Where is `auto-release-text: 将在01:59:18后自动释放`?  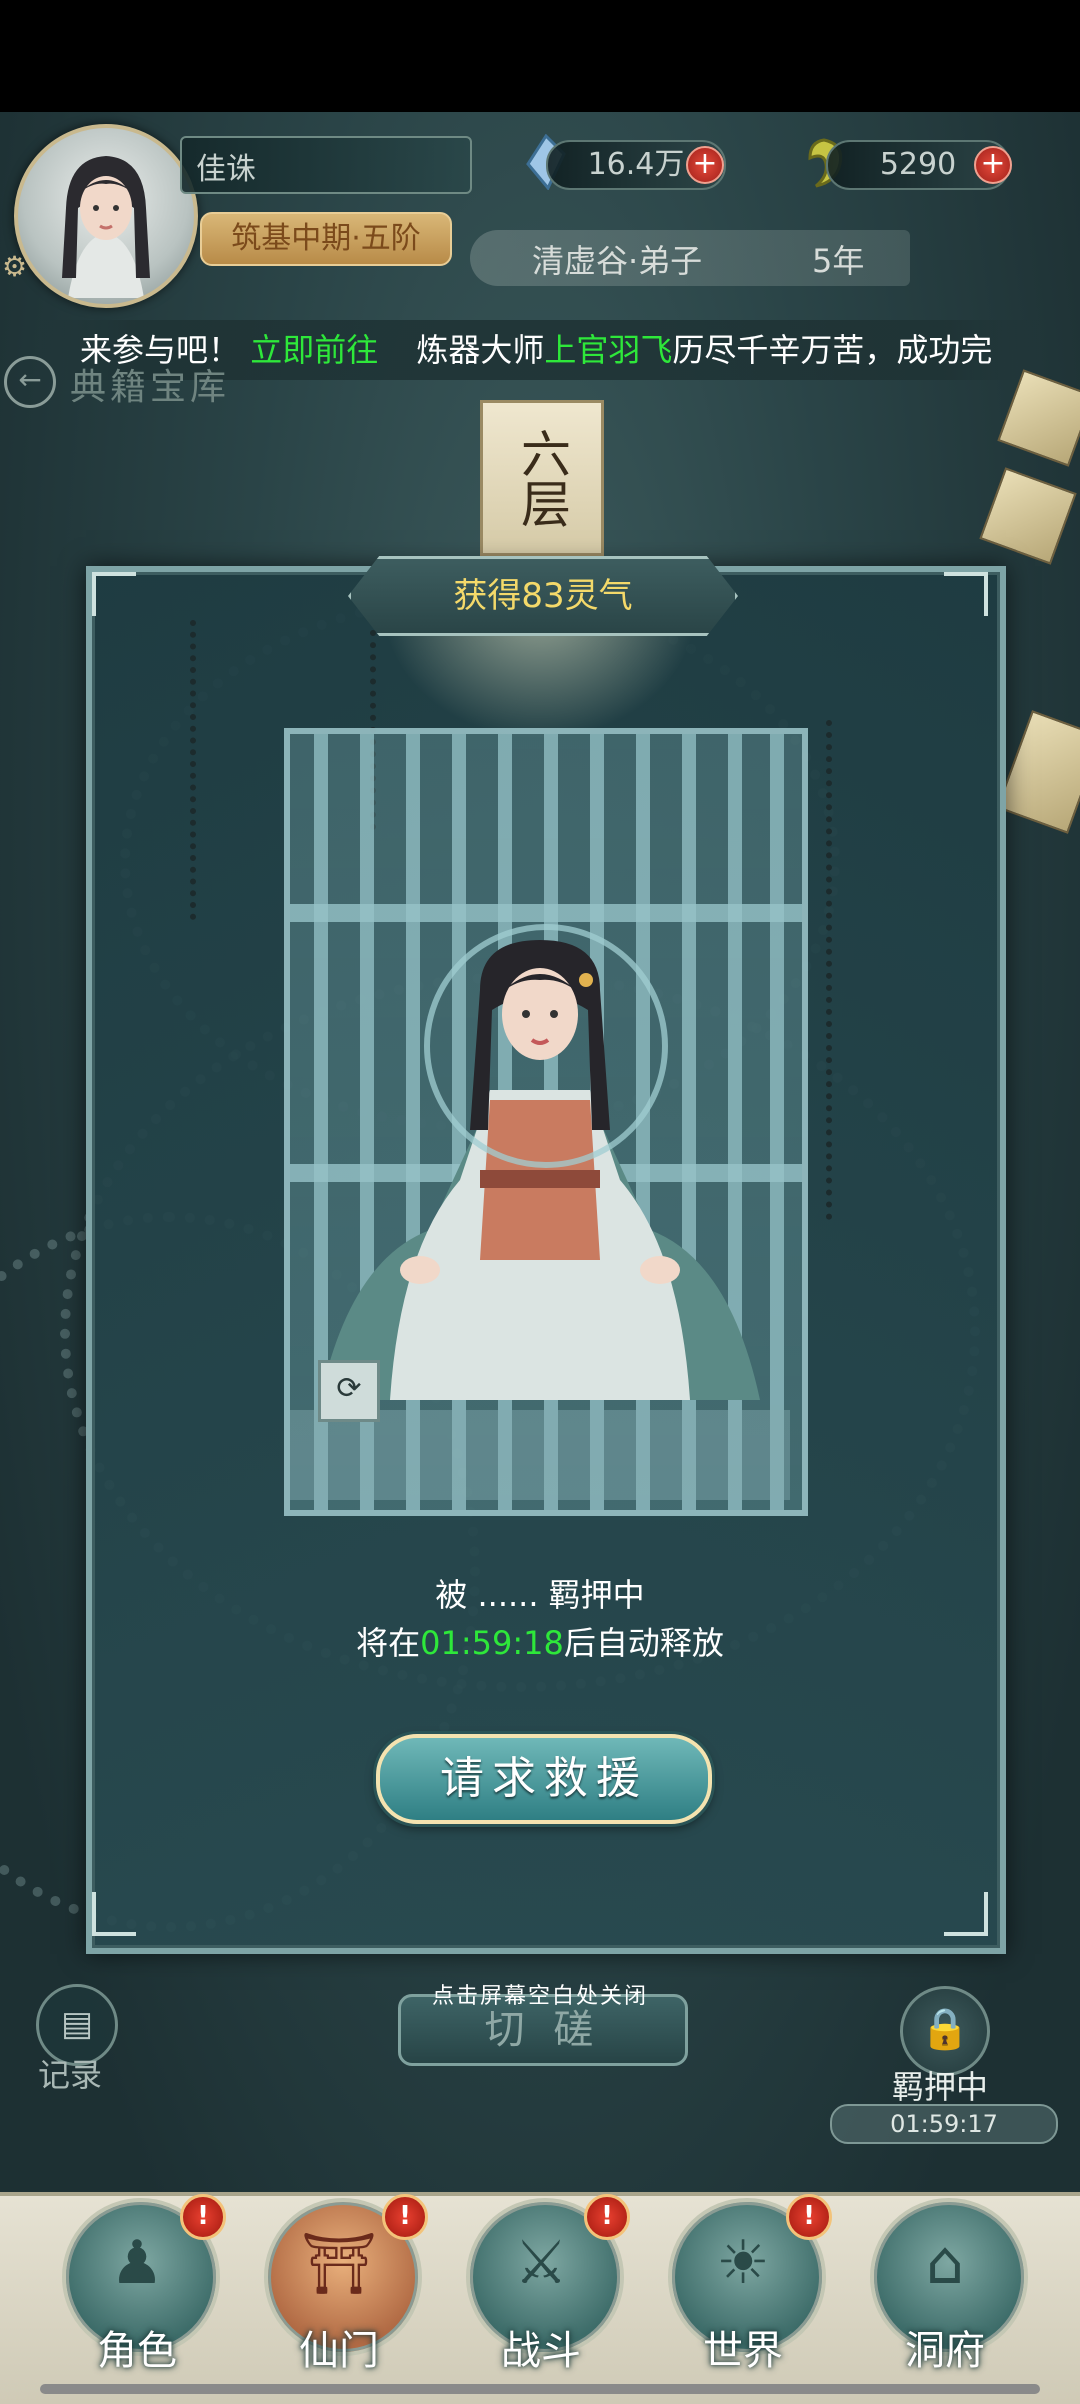 auto-release-text: 将在01:59:18后自动释放 is located at coordinates (540, 1641).